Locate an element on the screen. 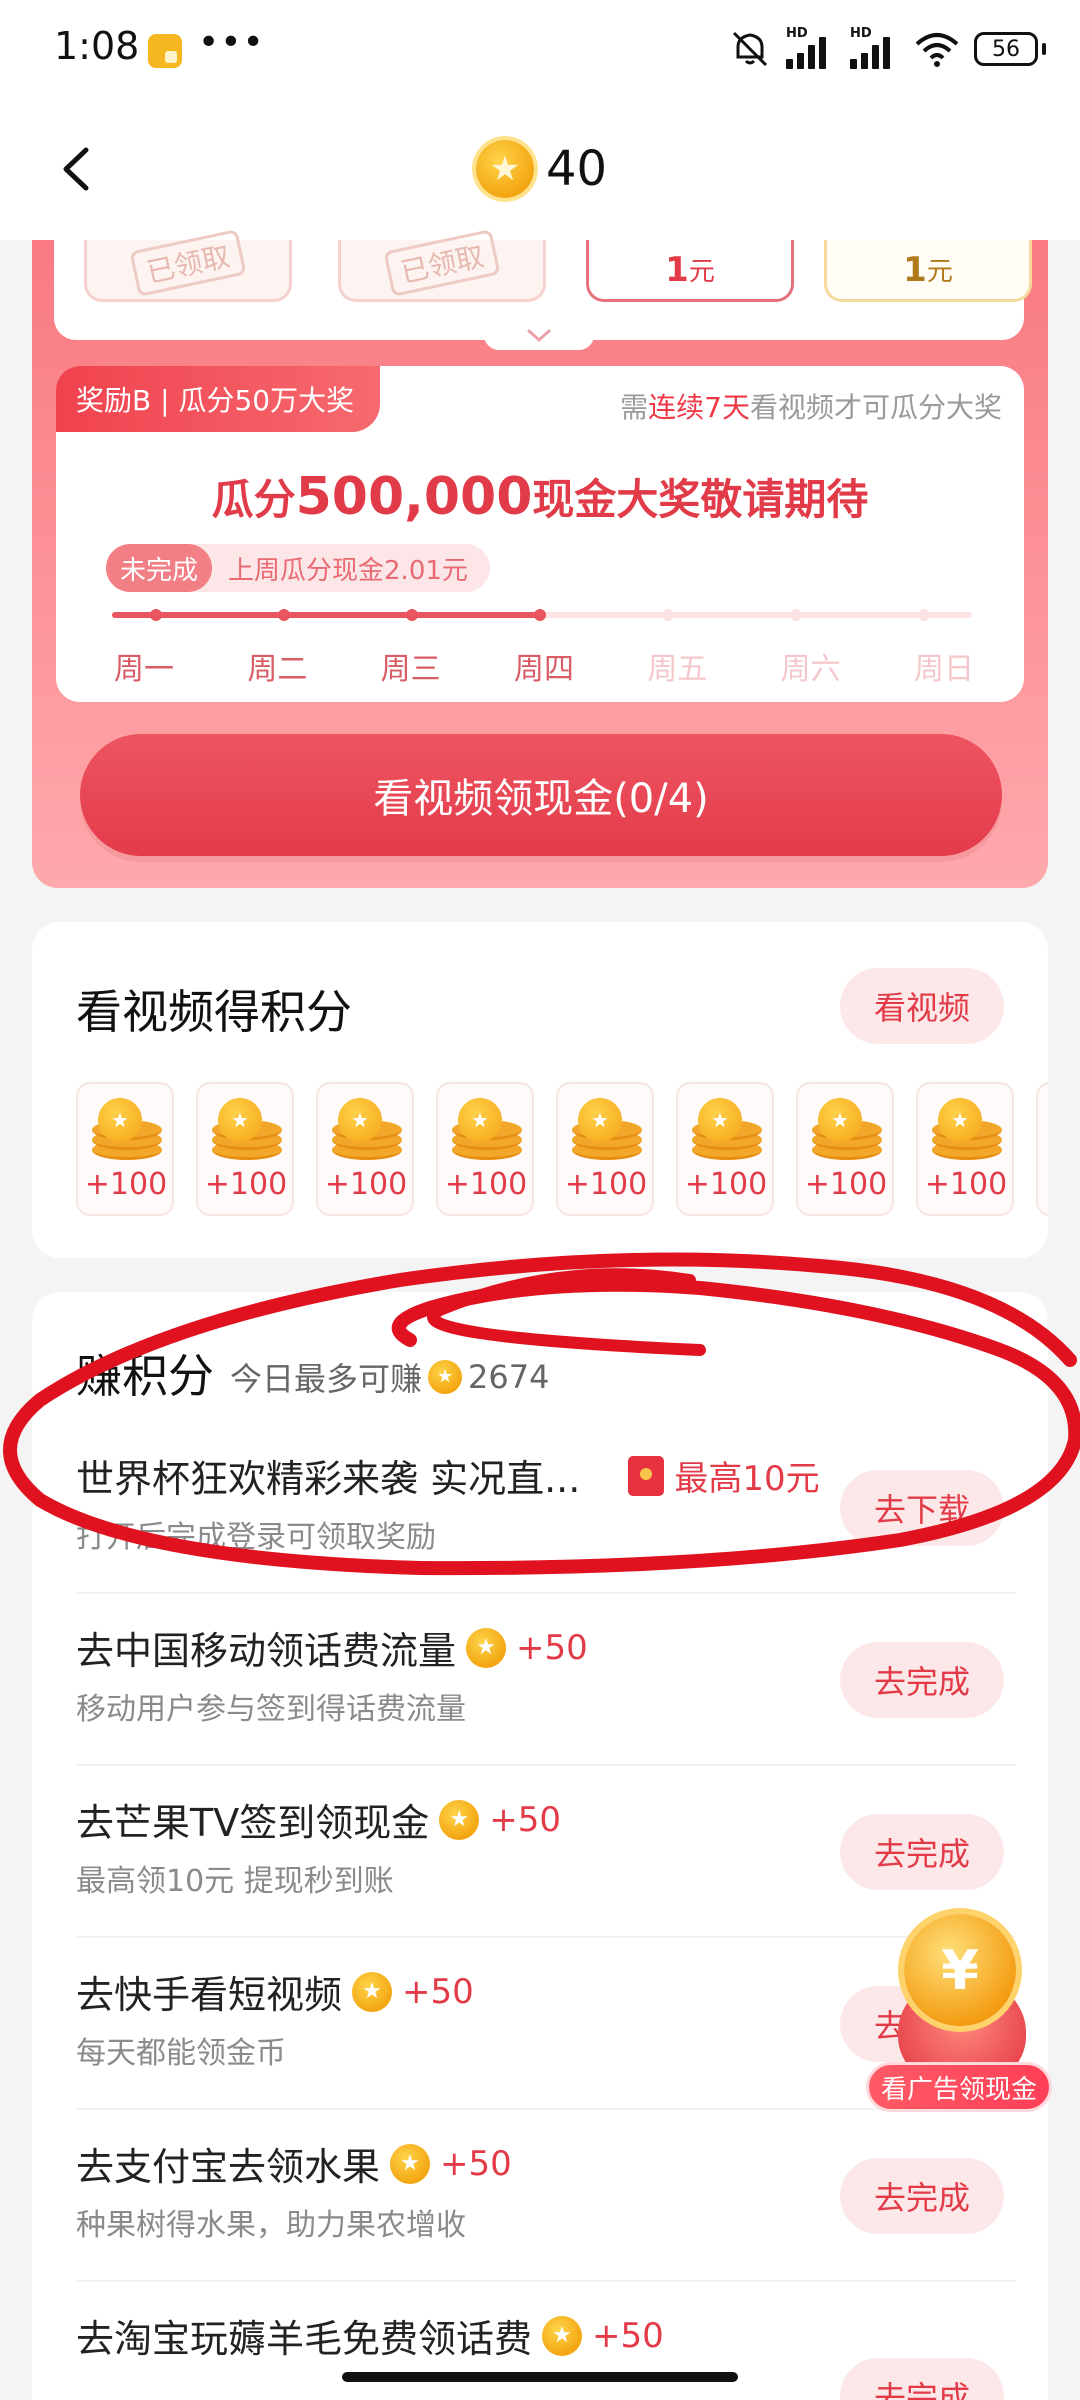 This screenshot has width=1080, height=2400. earn-max-today: 今日最多可赚 ★ 2674 is located at coordinates (390, 1378).